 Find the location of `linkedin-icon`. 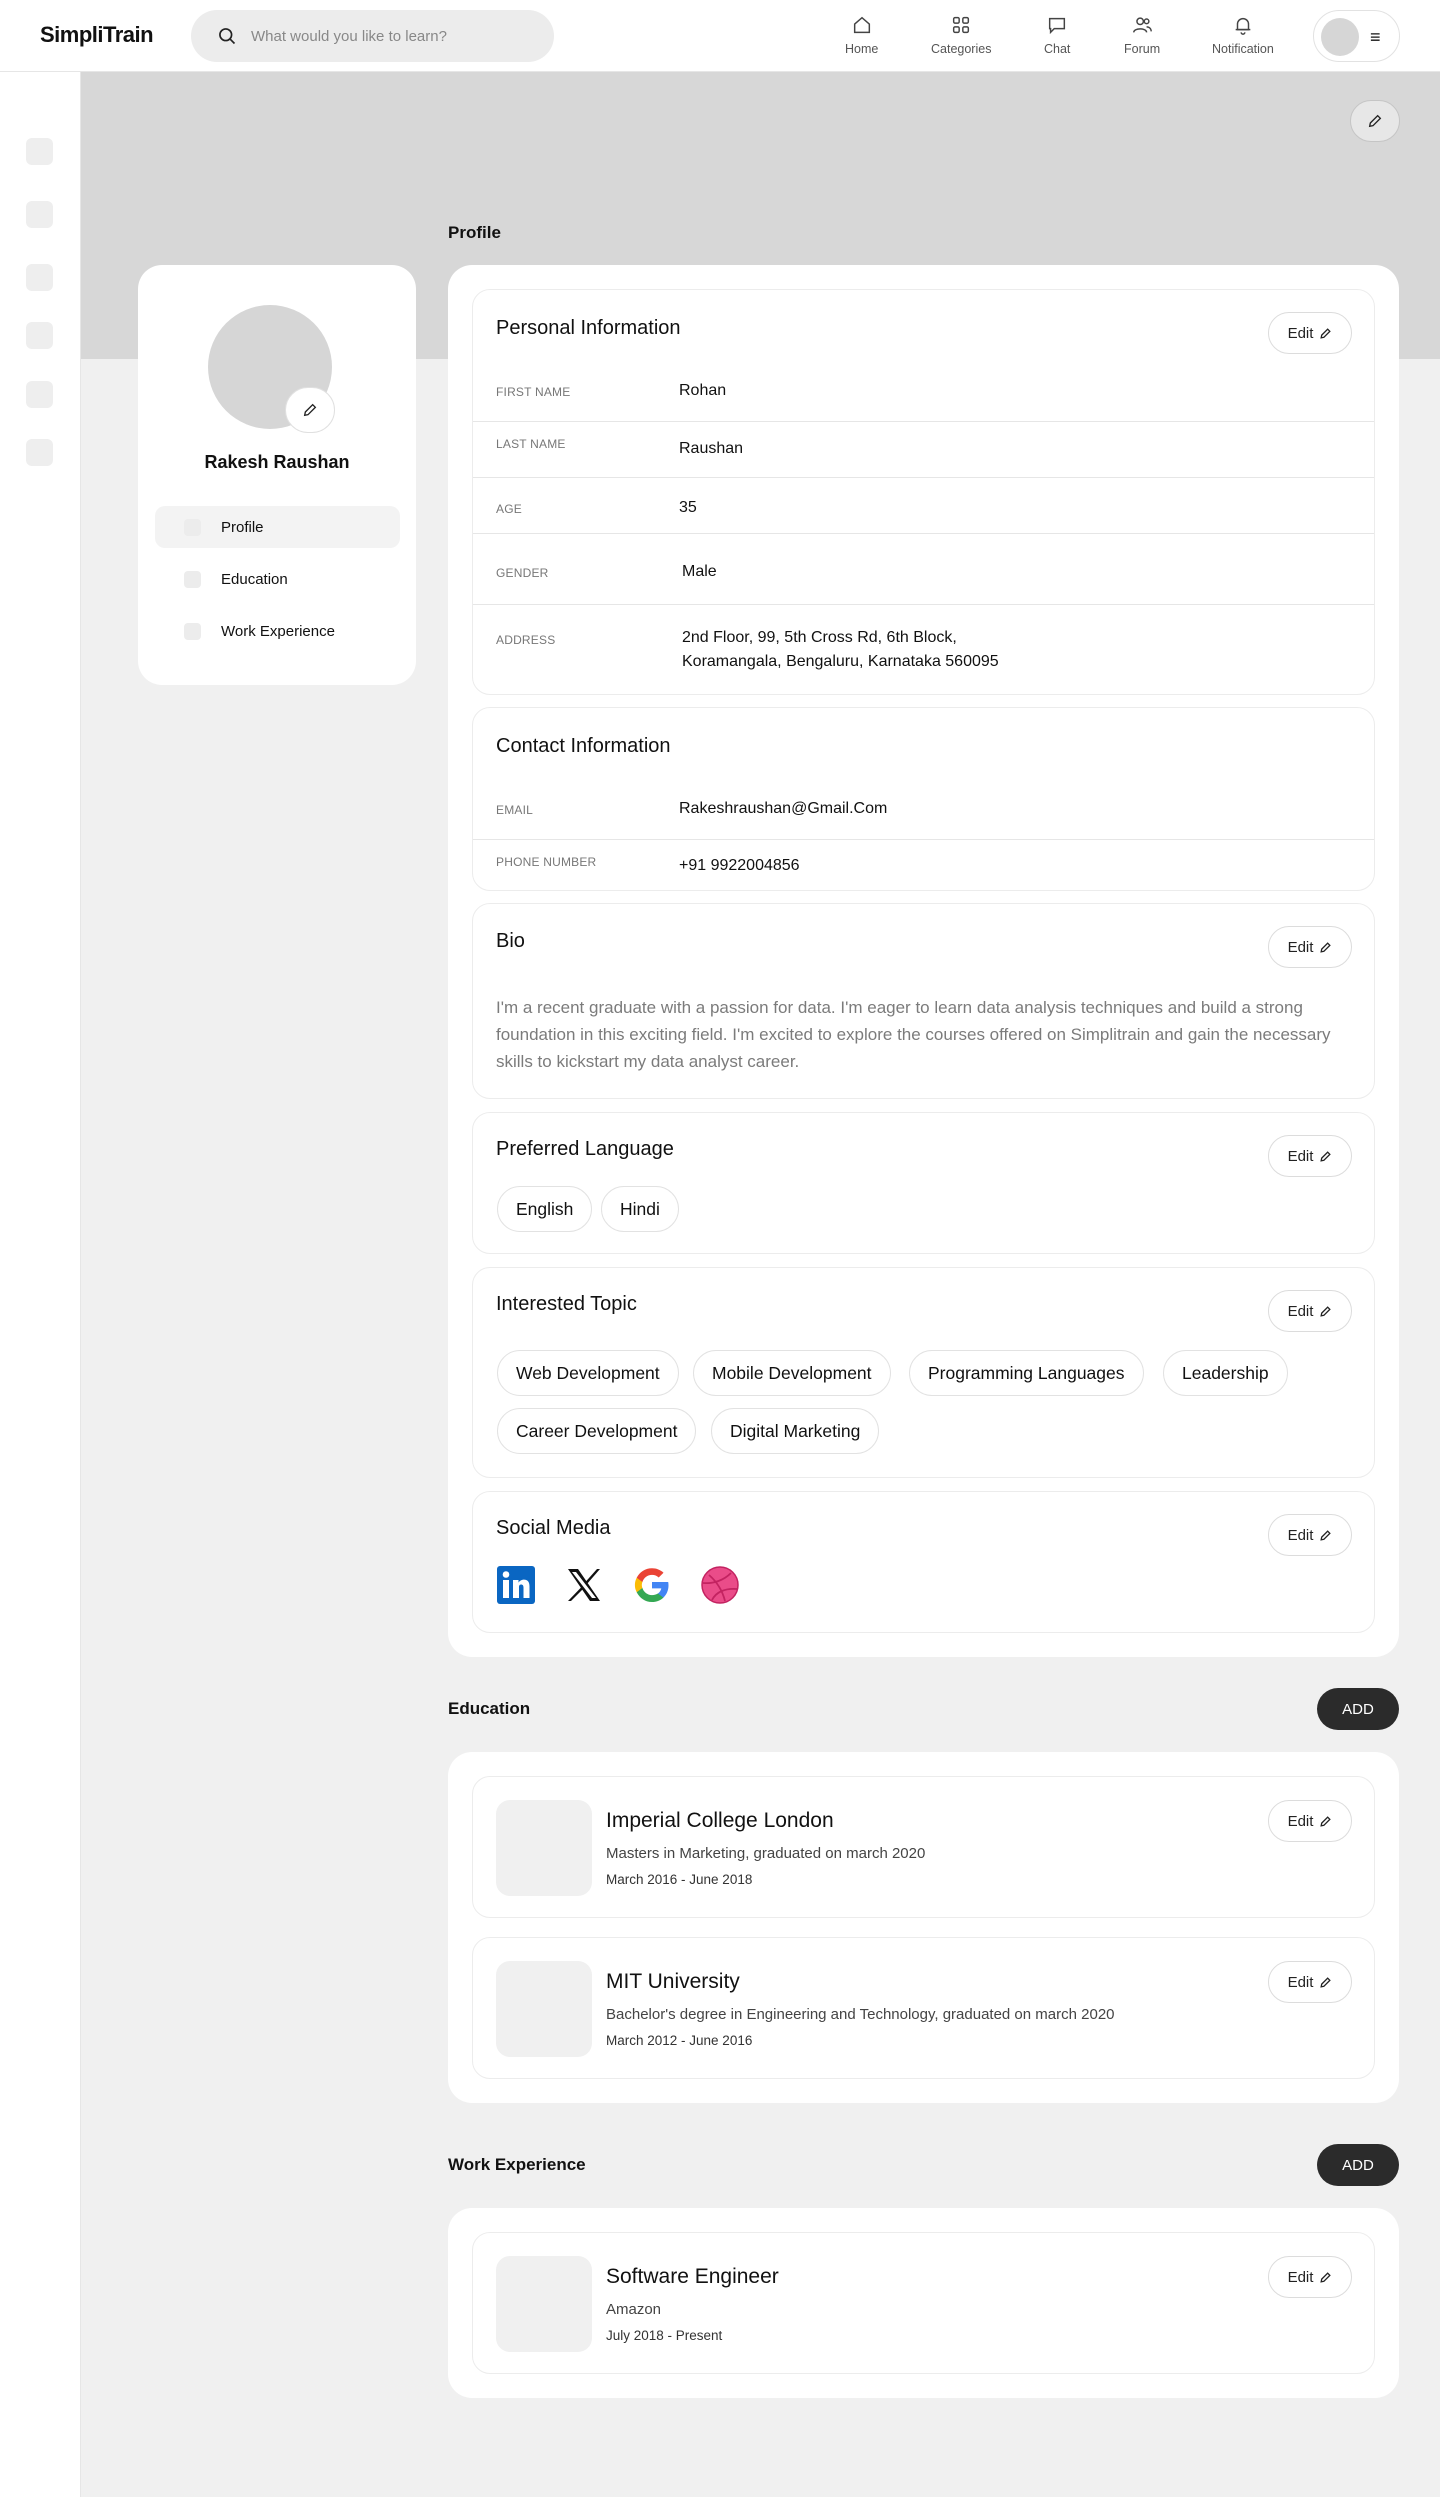

linkedin-icon is located at coordinates (516, 1585).